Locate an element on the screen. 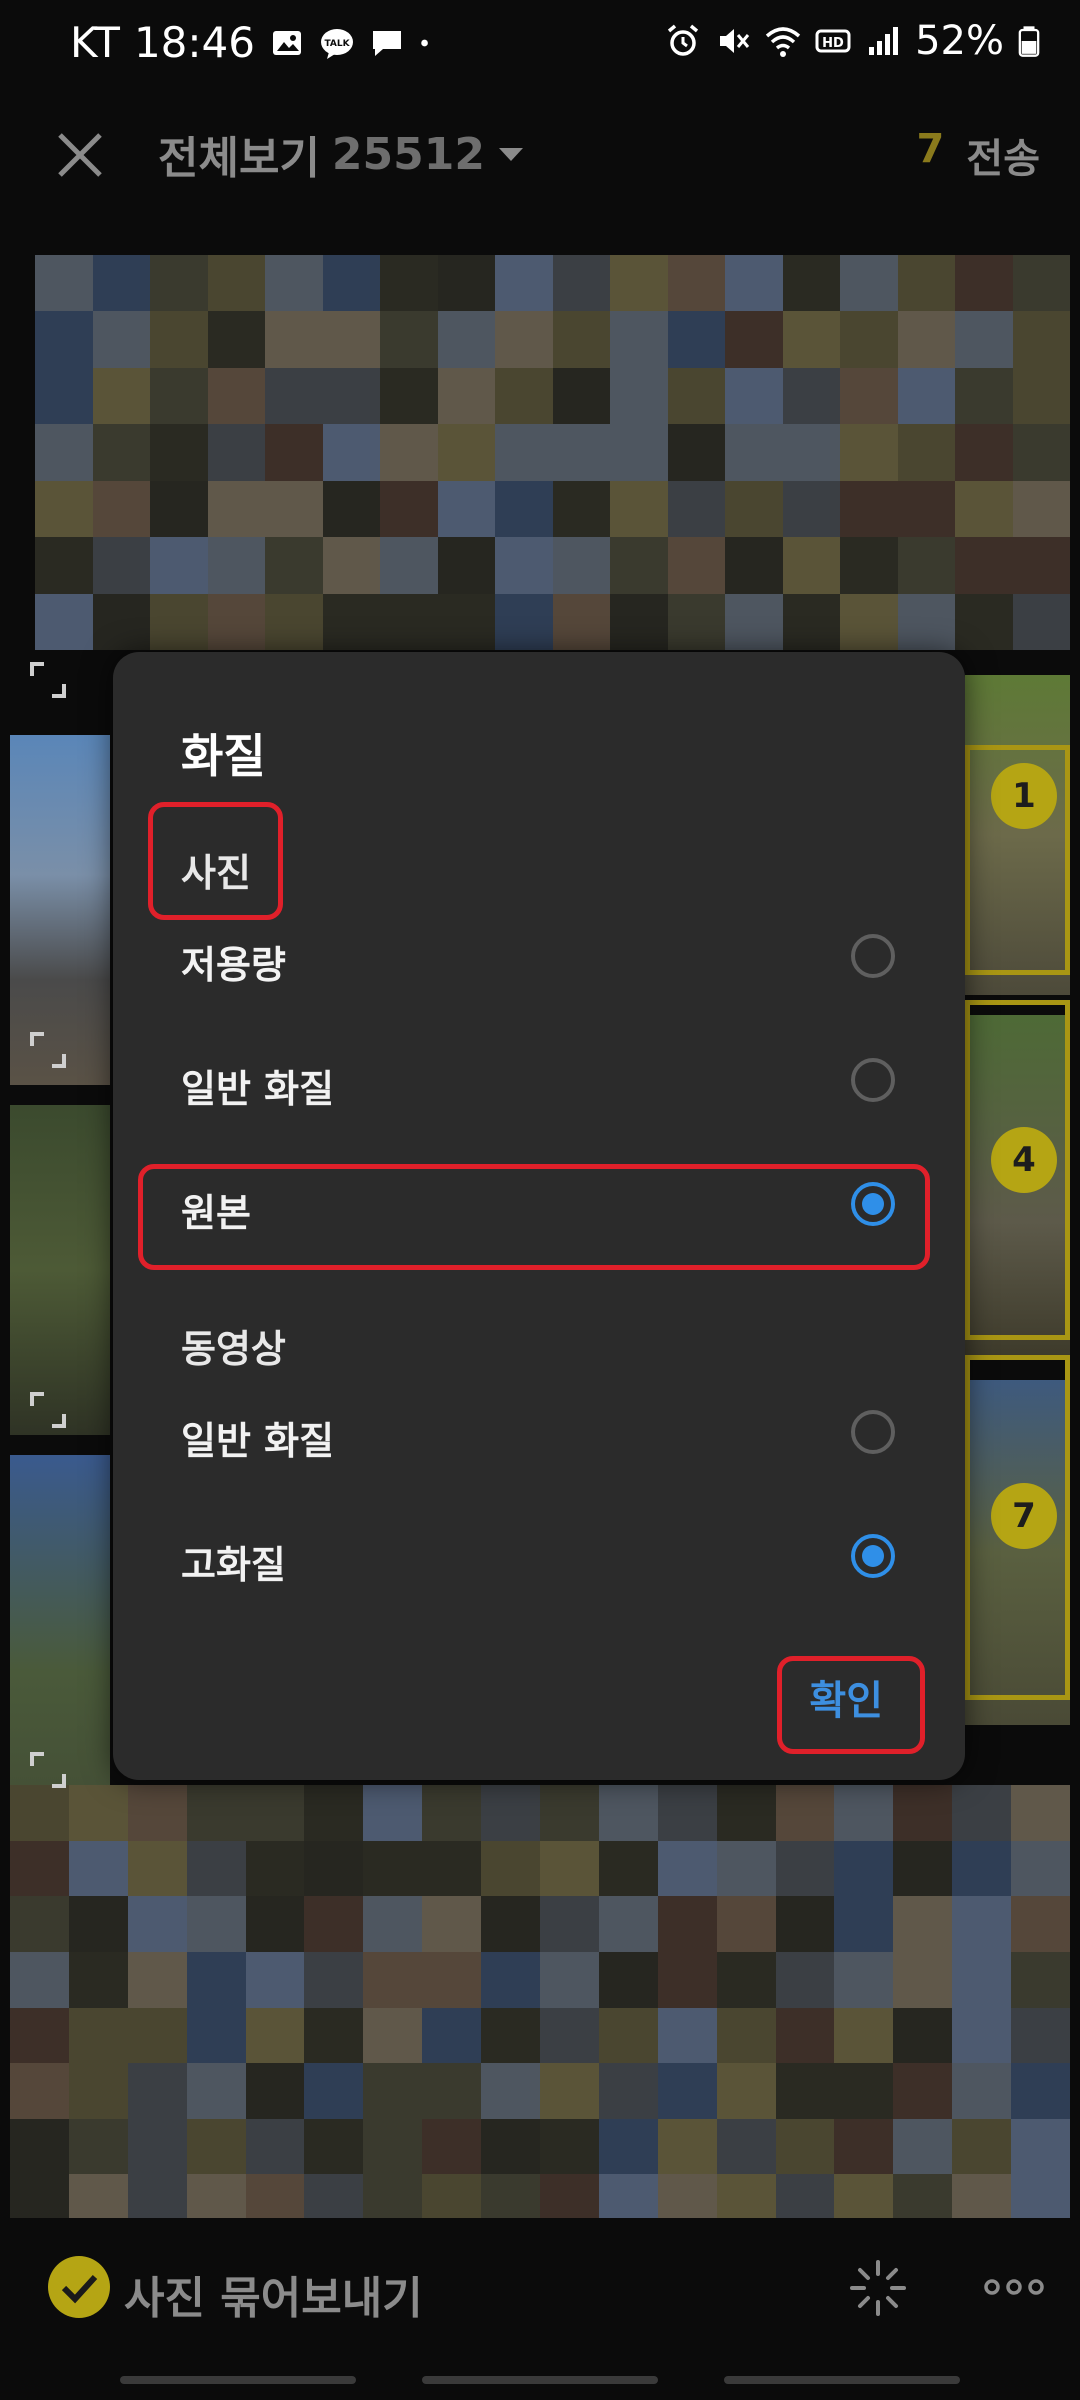 The width and height of the screenshot is (1080, 2400). highlight-confirm-button is located at coordinates (851, 1705).